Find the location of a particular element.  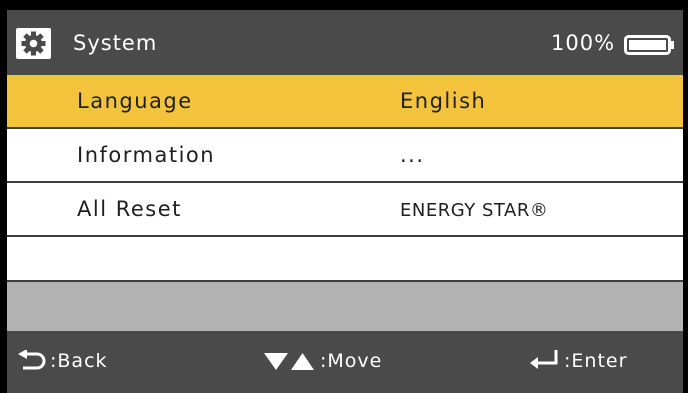

menu-row-label: Language is located at coordinates (135, 101).